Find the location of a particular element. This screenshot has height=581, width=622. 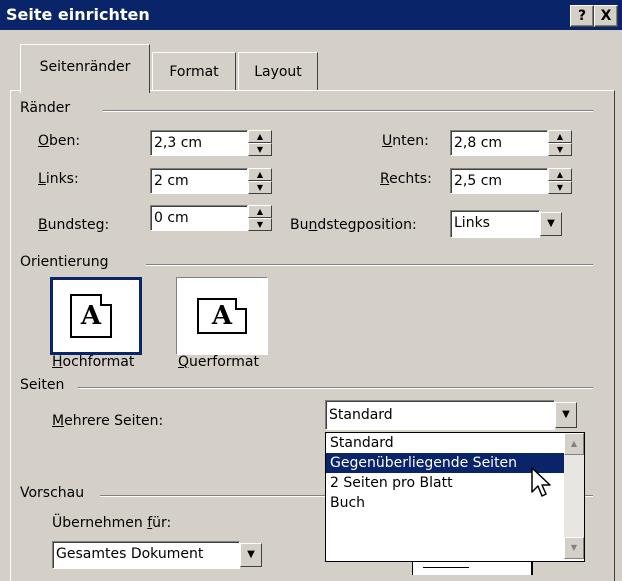

unten-input: 2,8 cm is located at coordinates (499, 143).